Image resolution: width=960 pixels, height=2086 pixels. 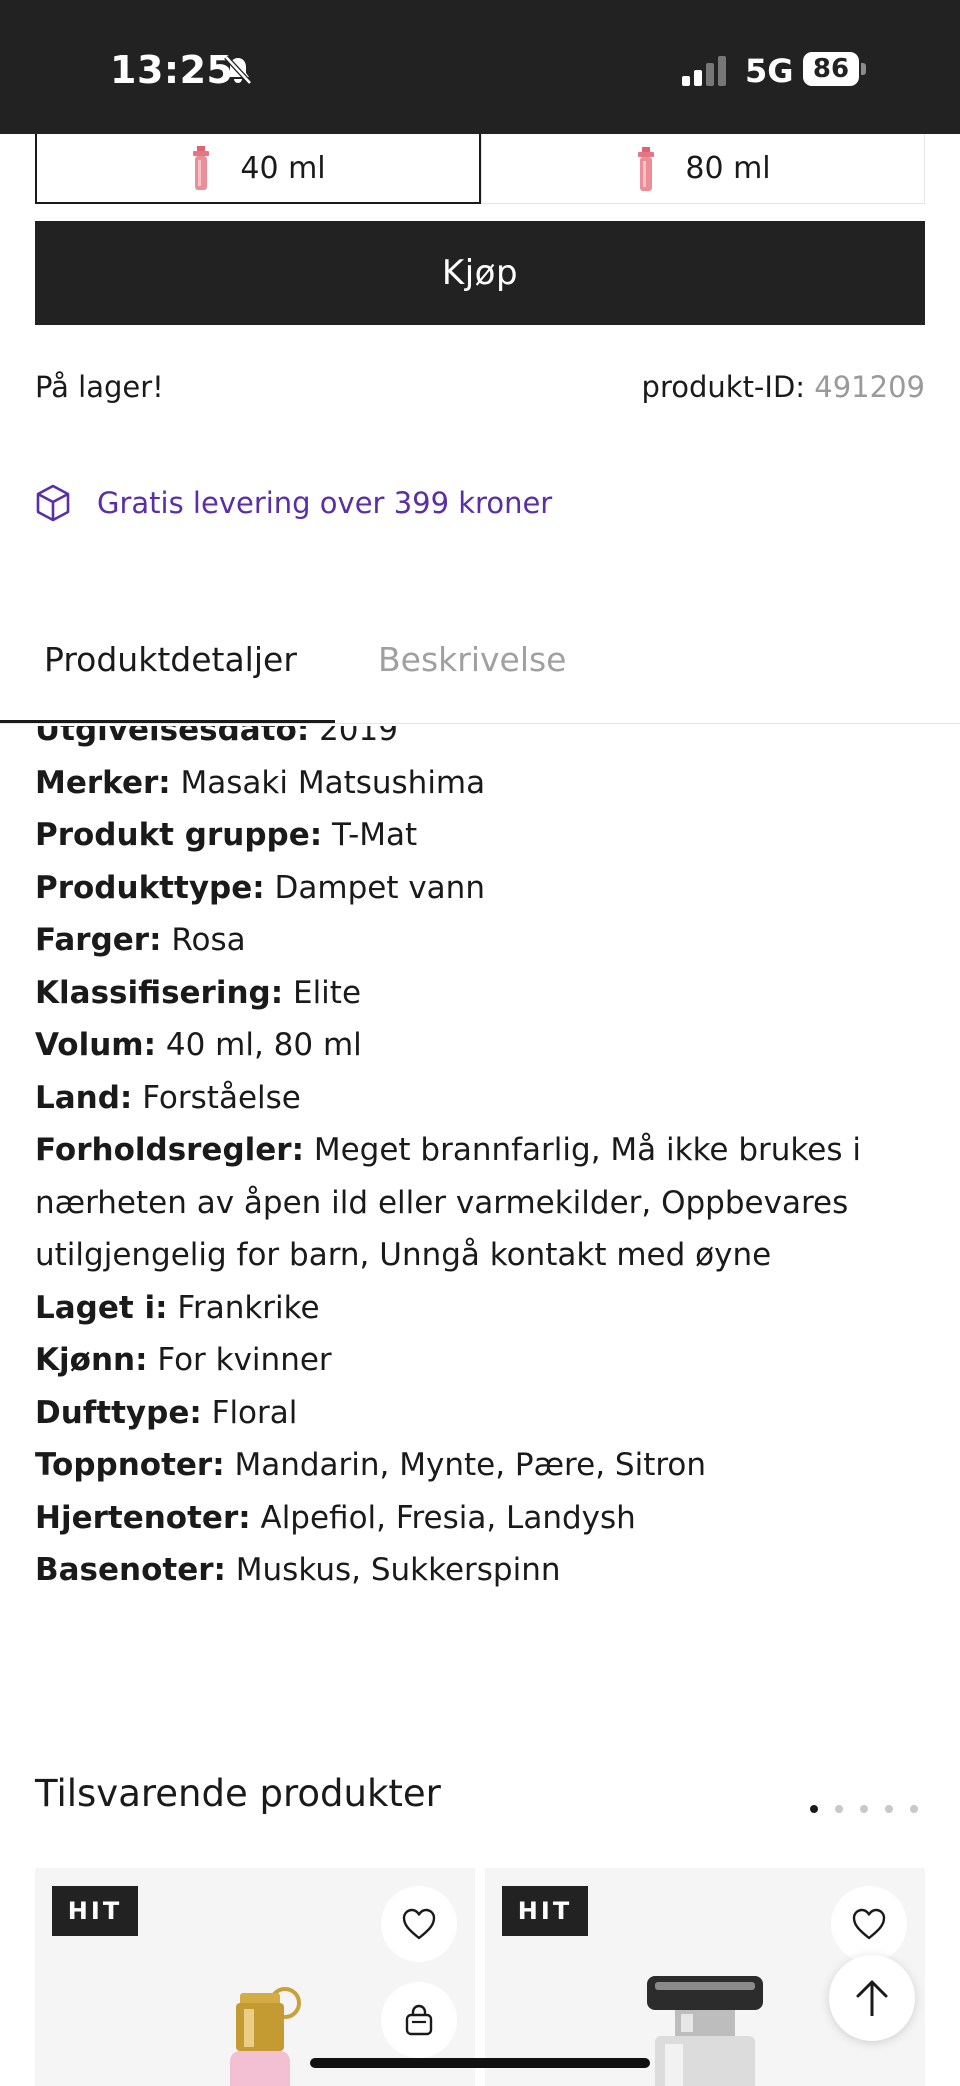 I want to click on detail-key: Utgivelsesdato:, so click(x=172, y=737).